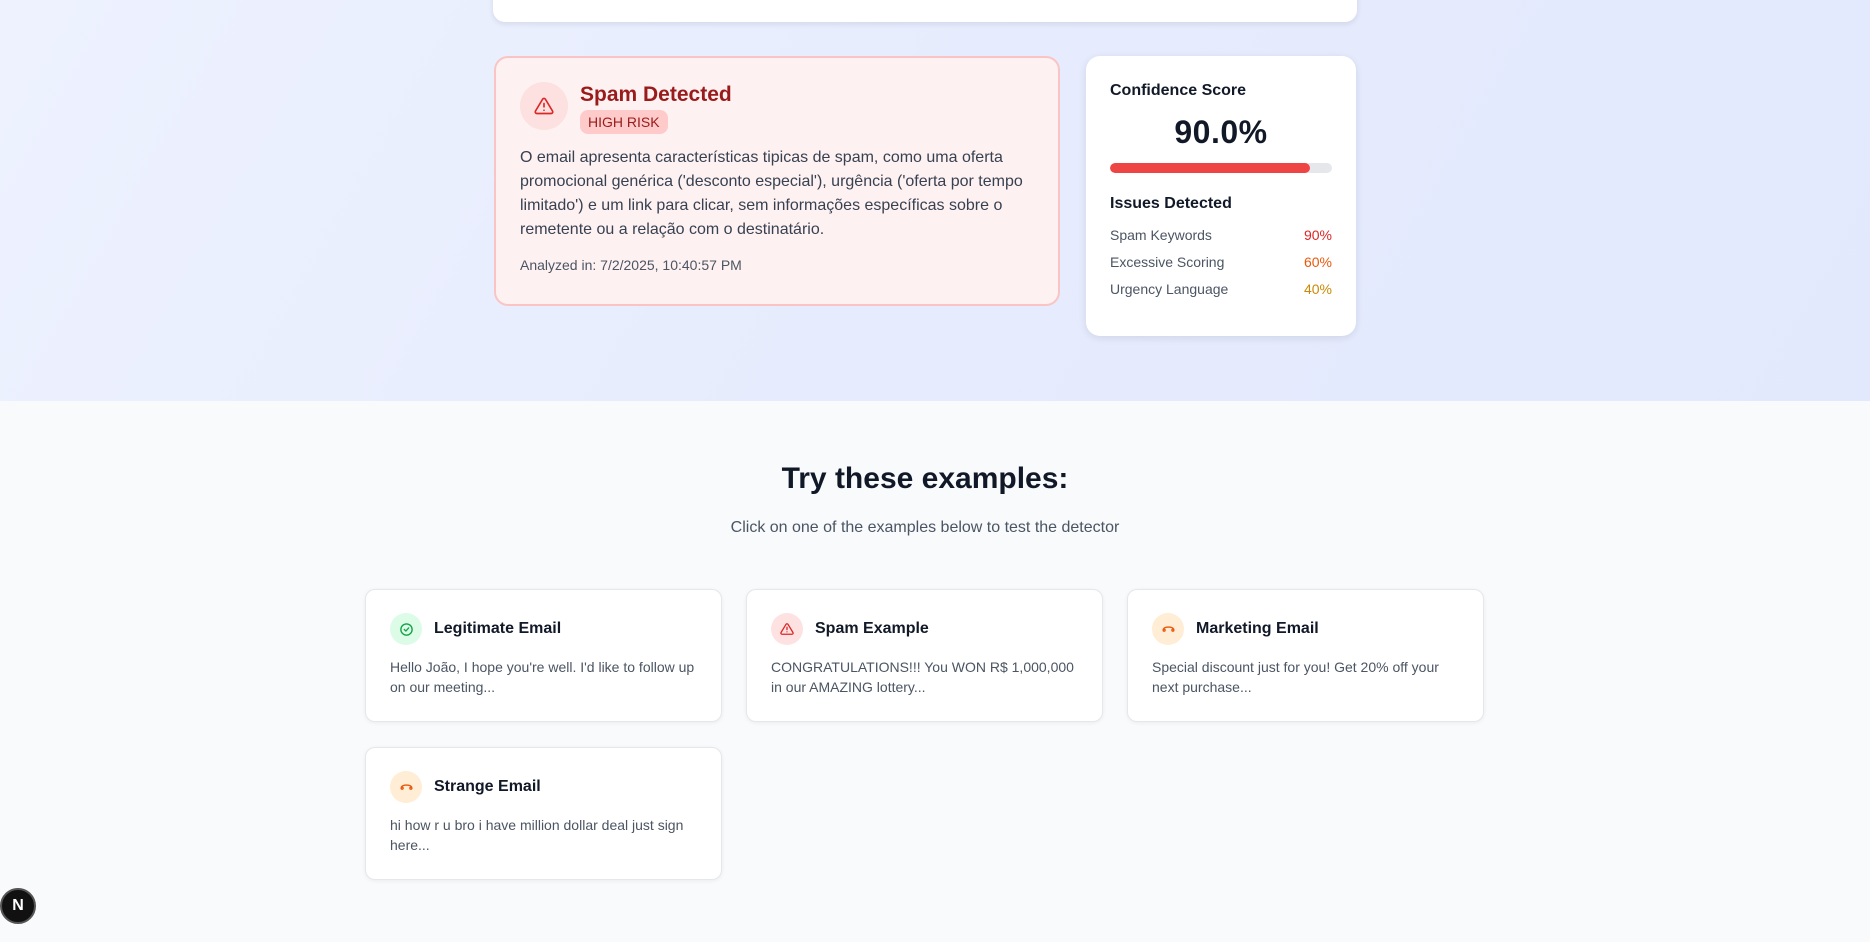 The width and height of the screenshot is (1870, 942). What do you see at coordinates (18, 906) in the screenshot?
I see `dev-tools-badge: N` at bounding box center [18, 906].